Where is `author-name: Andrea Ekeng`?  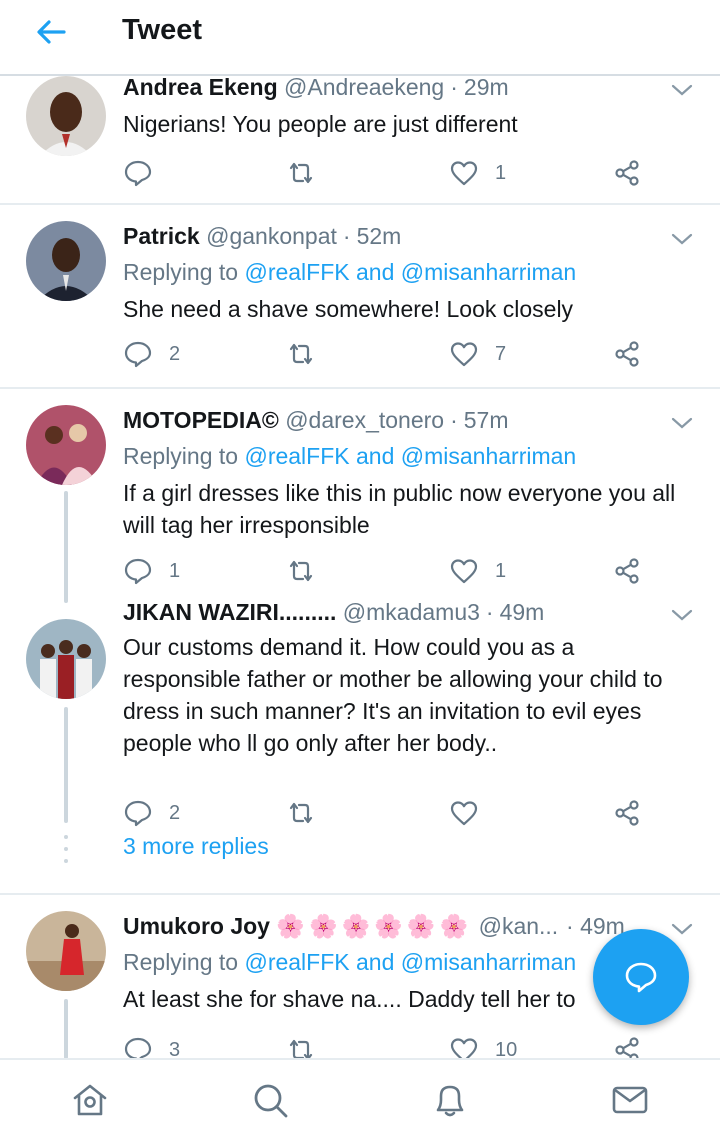
author-name: Andrea Ekeng is located at coordinates (200, 88).